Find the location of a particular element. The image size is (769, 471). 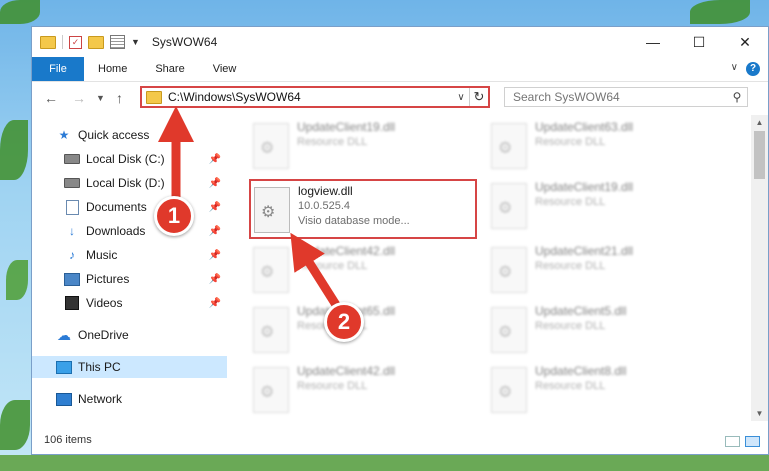

address-dropdown-icon: ∨ is located at coordinates (461, 97).